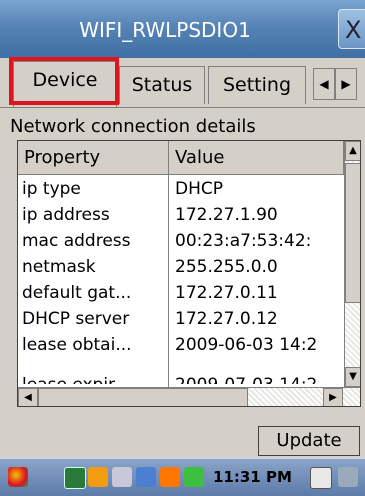 This screenshot has width=365, height=496. Describe the element at coordinates (18, 477) in the screenshot. I see `start-icon` at that location.